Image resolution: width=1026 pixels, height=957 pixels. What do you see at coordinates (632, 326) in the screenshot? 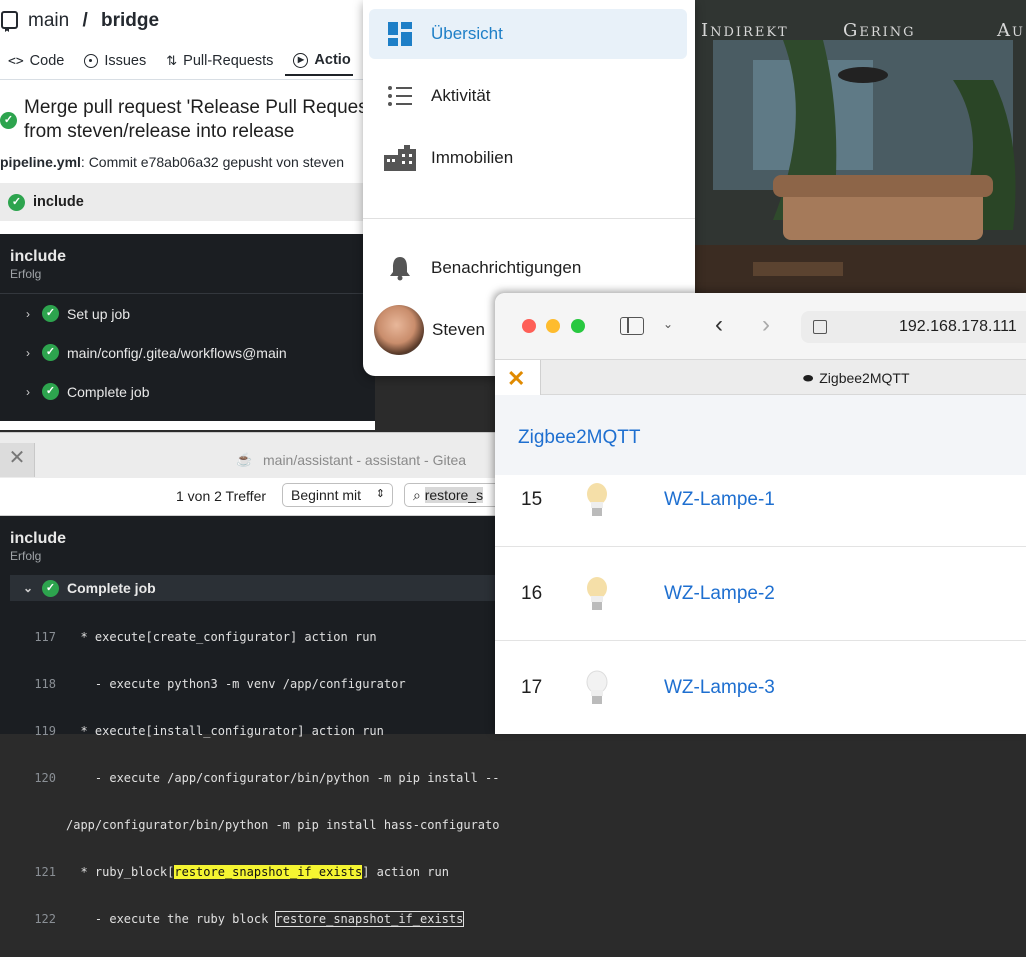
I see `sidebar-toggle-icon` at bounding box center [632, 326].